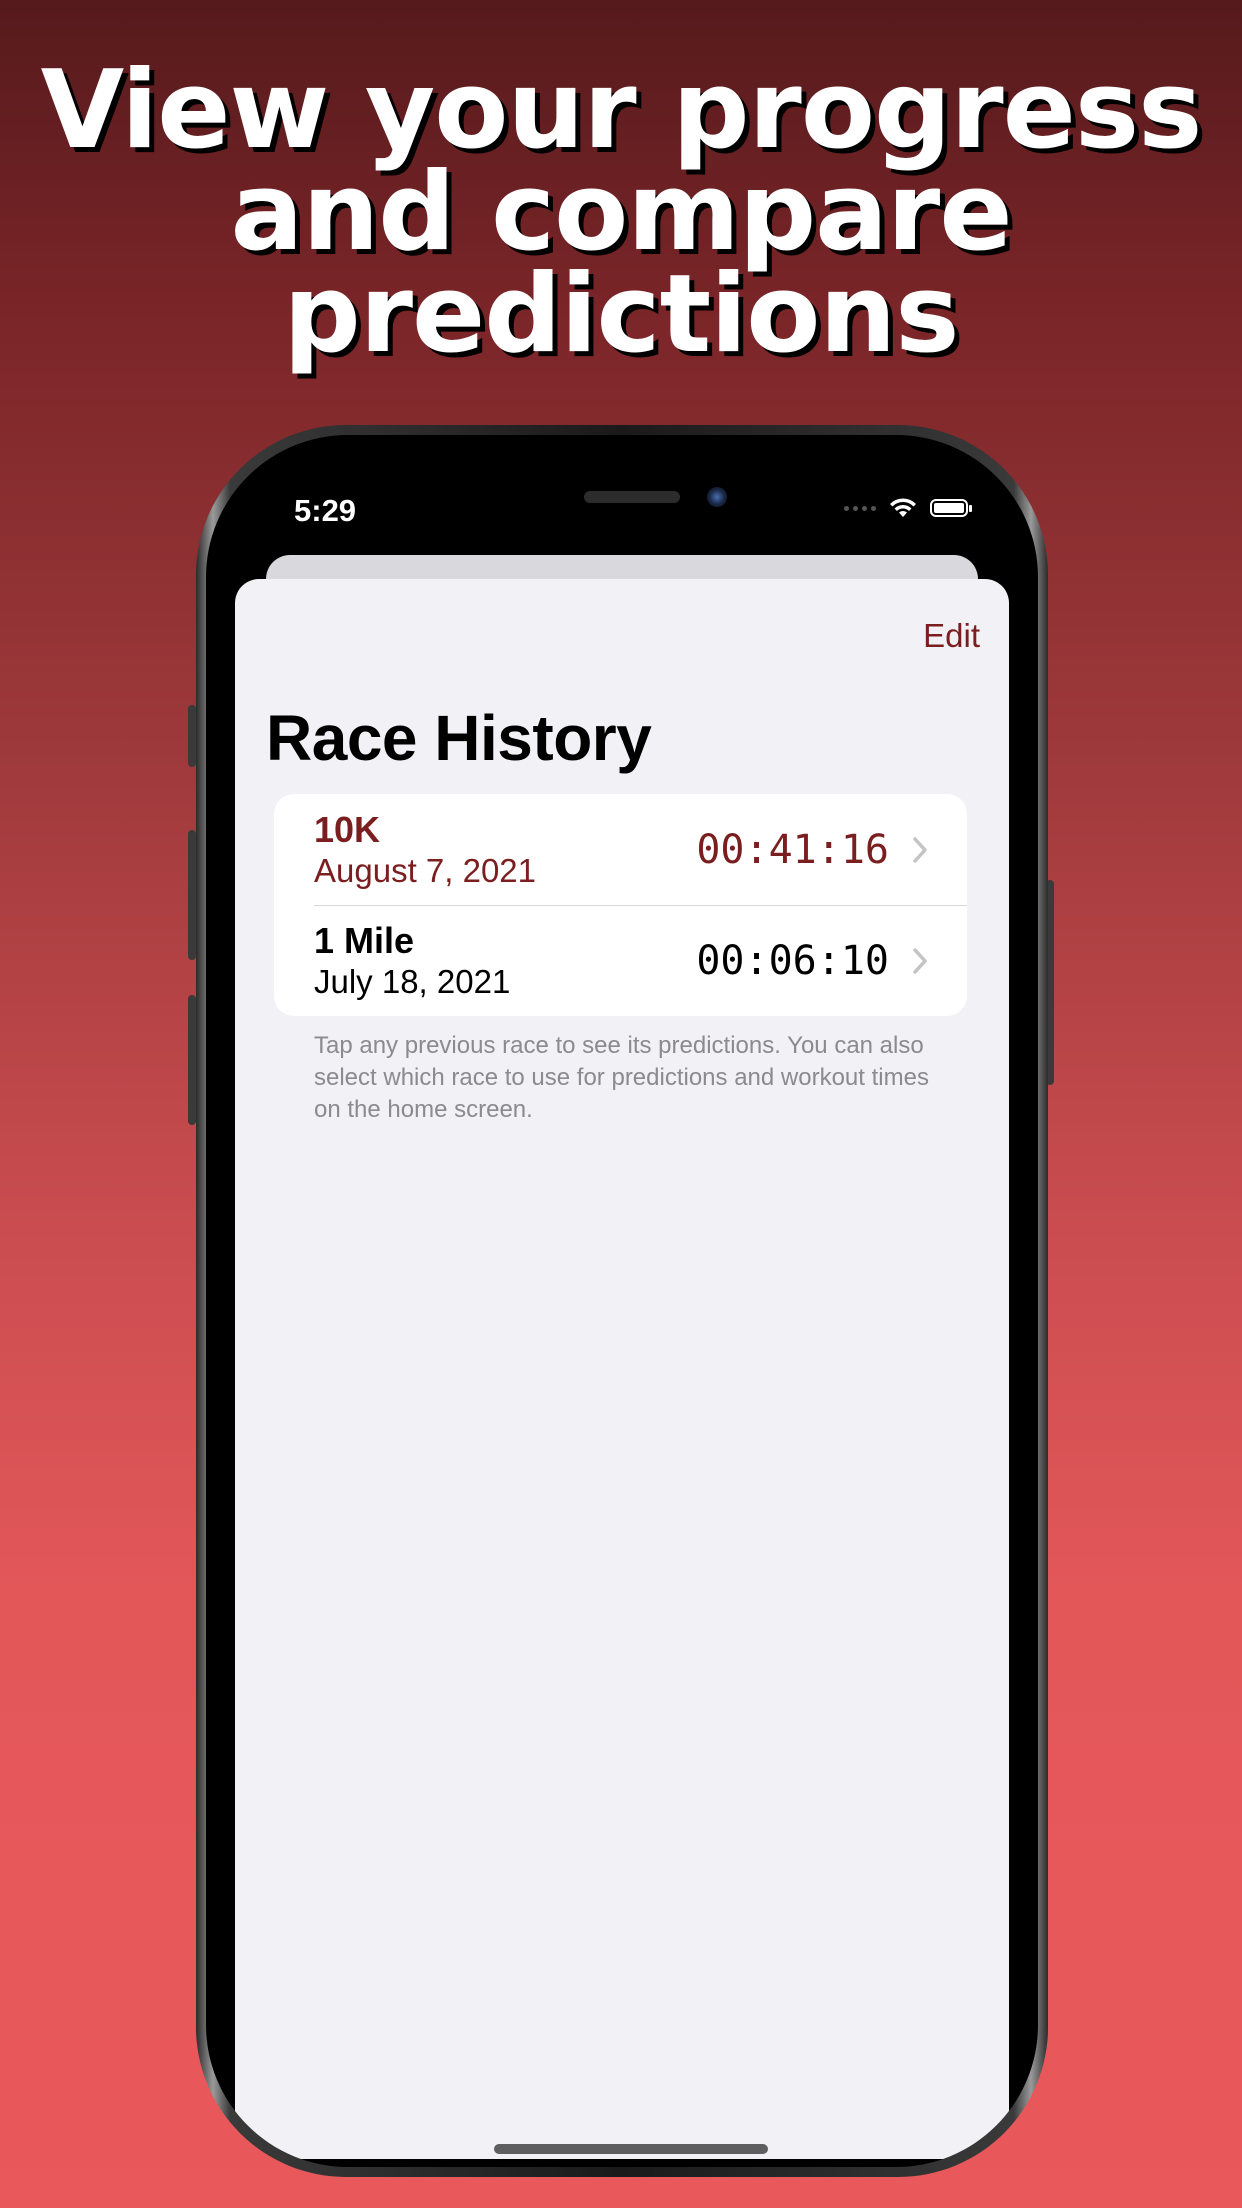 Image resolution: width=1242 pixels, height=2208 pixels. Describe the element at coordinates (631, 2149) in the screenshot. I see `home-indicator` at that location.